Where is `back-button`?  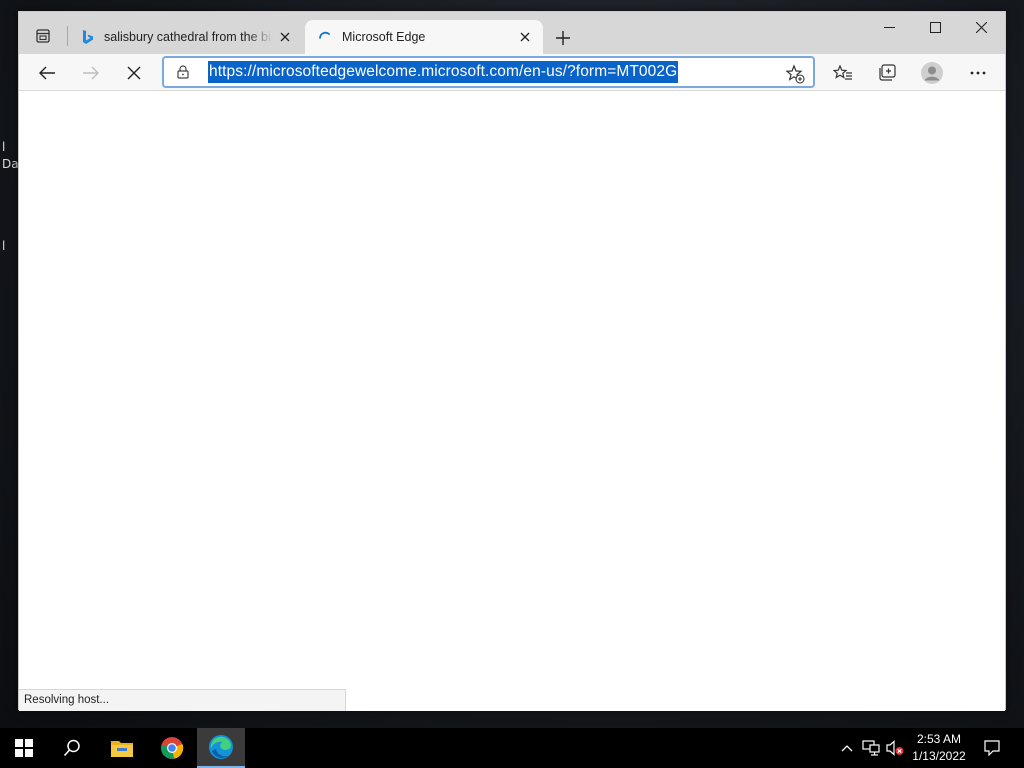
back-button is located at coordinates (47, 73).